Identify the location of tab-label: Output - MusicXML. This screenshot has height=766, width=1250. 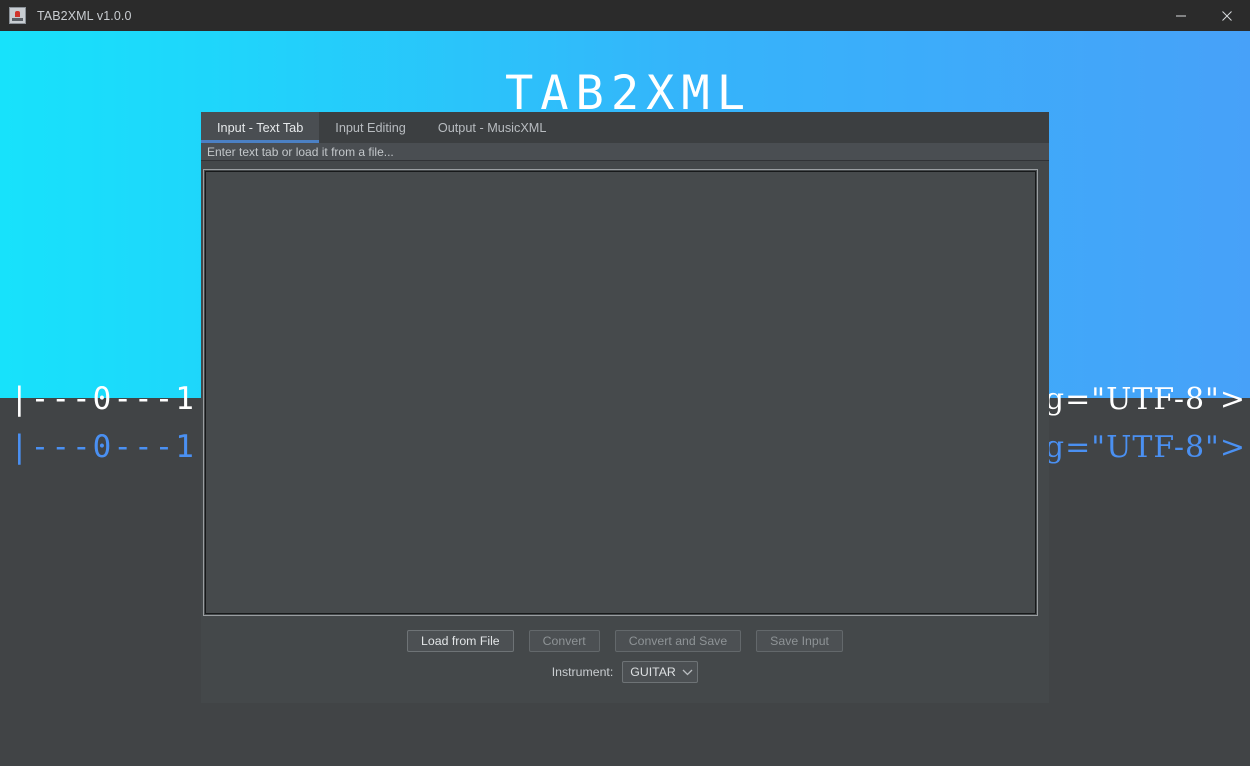
(492, 127).